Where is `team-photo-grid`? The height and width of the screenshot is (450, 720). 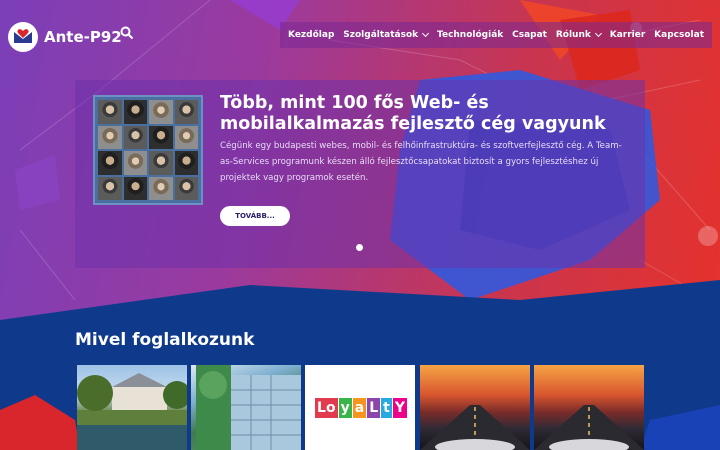 team-photo-grid is located at coordinates (148, 150).